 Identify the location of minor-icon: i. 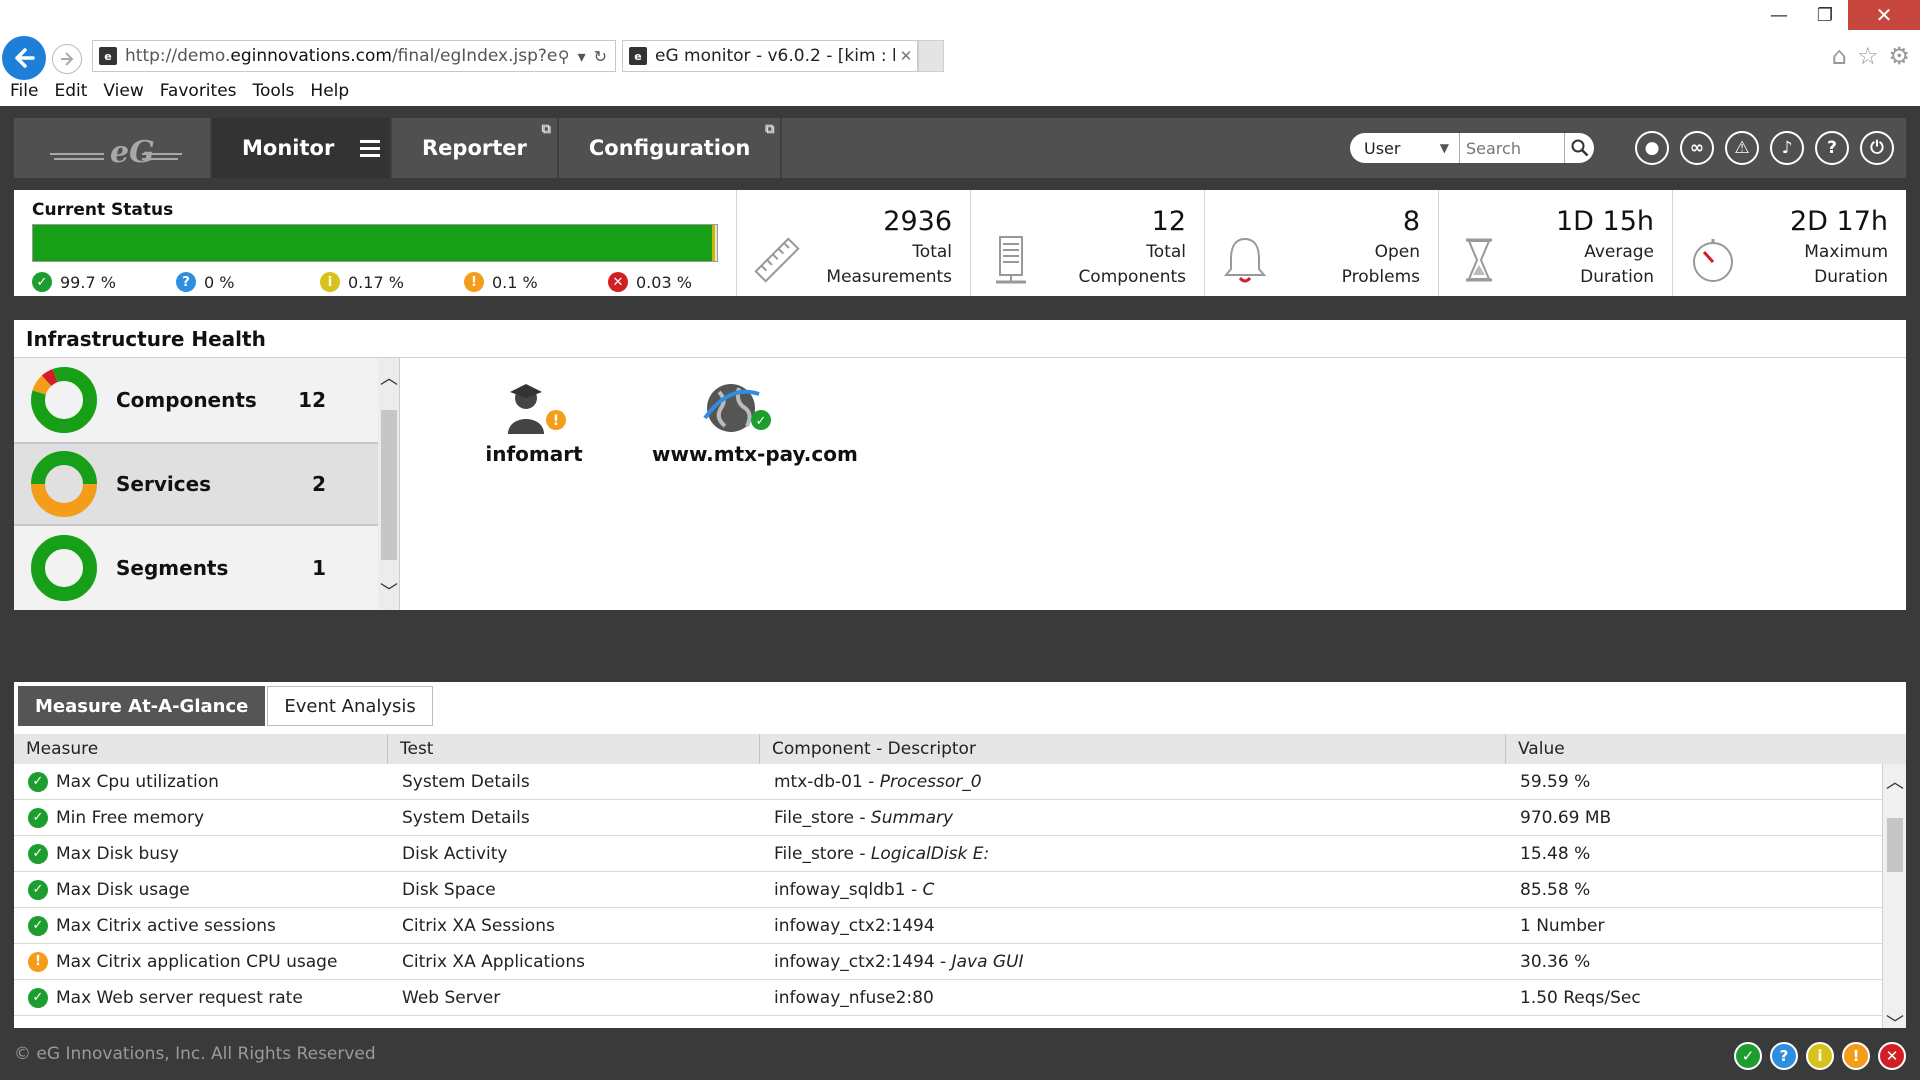
(1820, 1056).